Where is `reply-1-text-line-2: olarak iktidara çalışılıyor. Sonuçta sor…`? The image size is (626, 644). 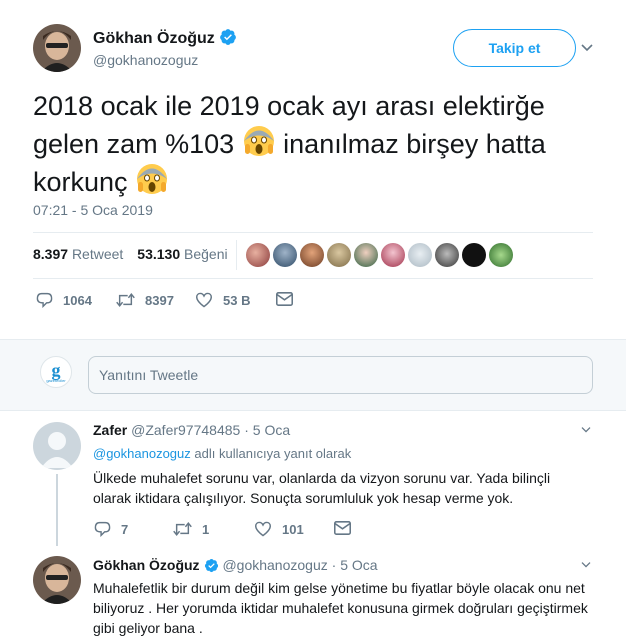
reply-1-text-line-2: olarak iktidara çalışılıyor. Sonuçta sor… is located at coordinates (303, 498).